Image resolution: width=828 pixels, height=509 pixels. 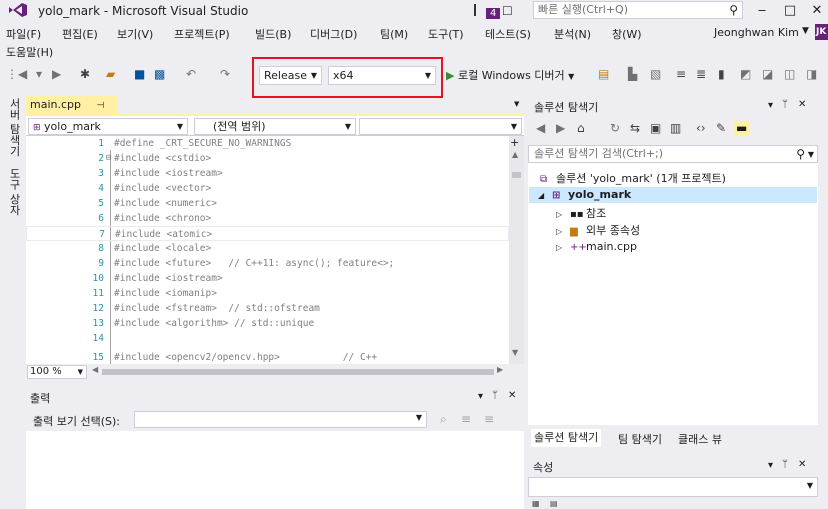 I want to click on code-line: 14, so click(x=267, y=338).